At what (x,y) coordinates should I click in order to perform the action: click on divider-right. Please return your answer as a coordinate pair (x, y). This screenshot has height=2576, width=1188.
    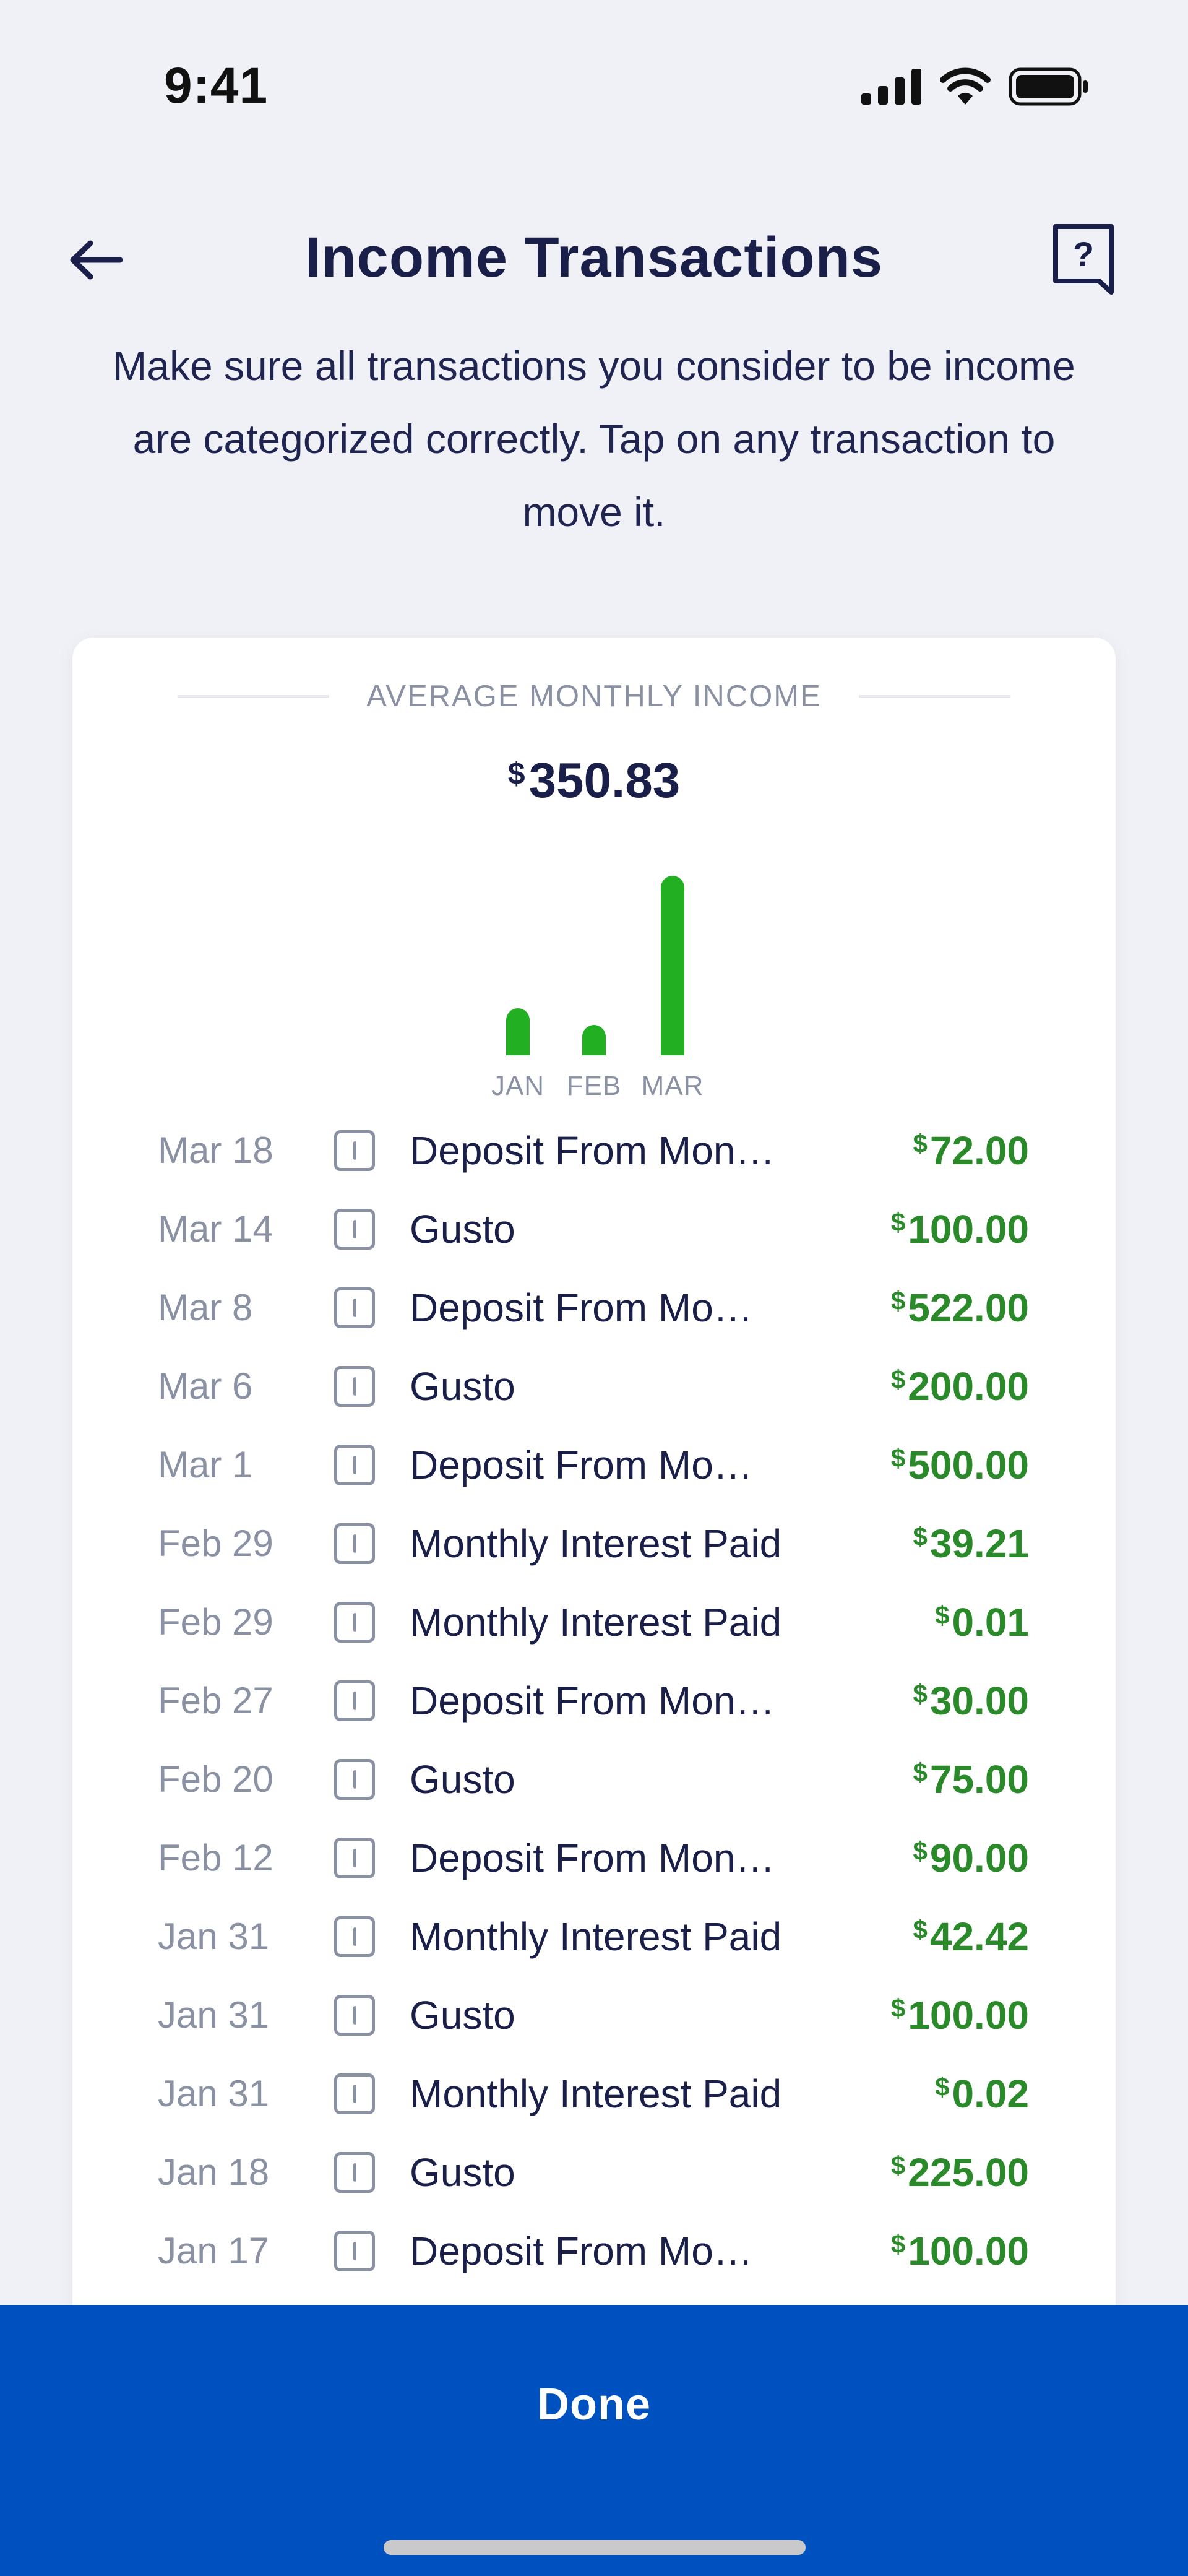
    Looking at the image, I should click on (934, 696).